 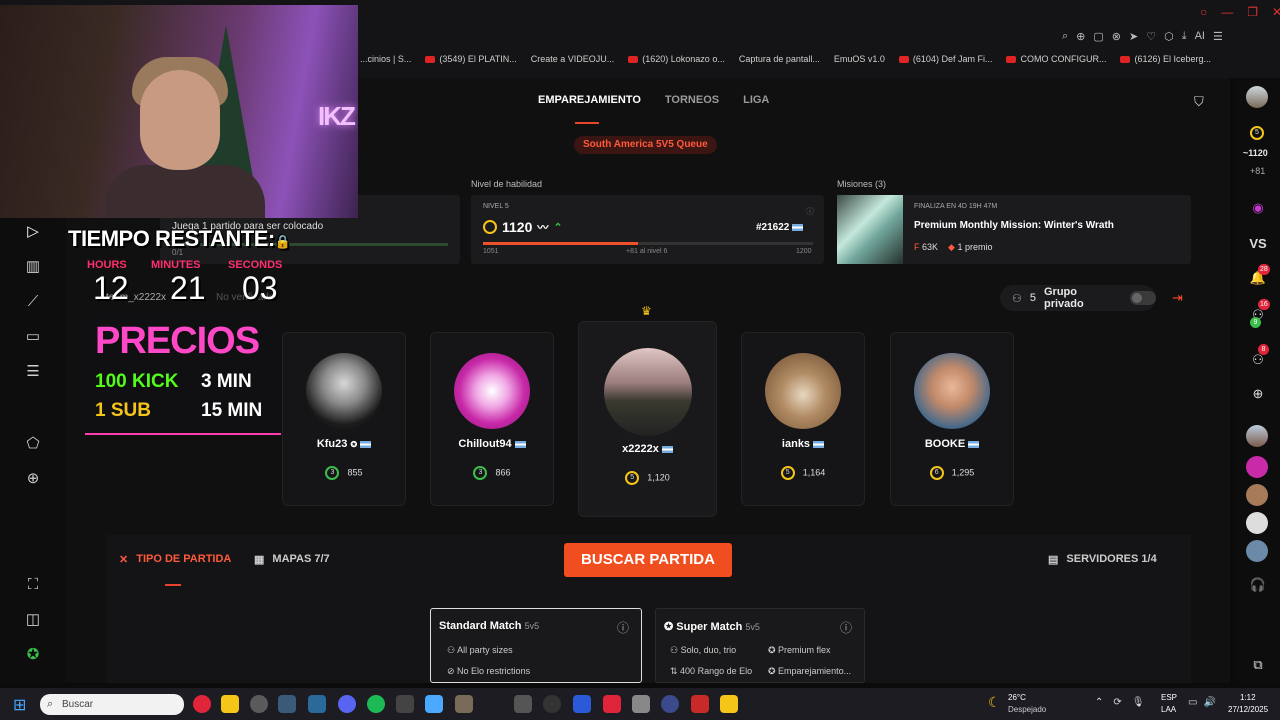 I want to click on list-icon: ☰, so click(x=33, y=372).